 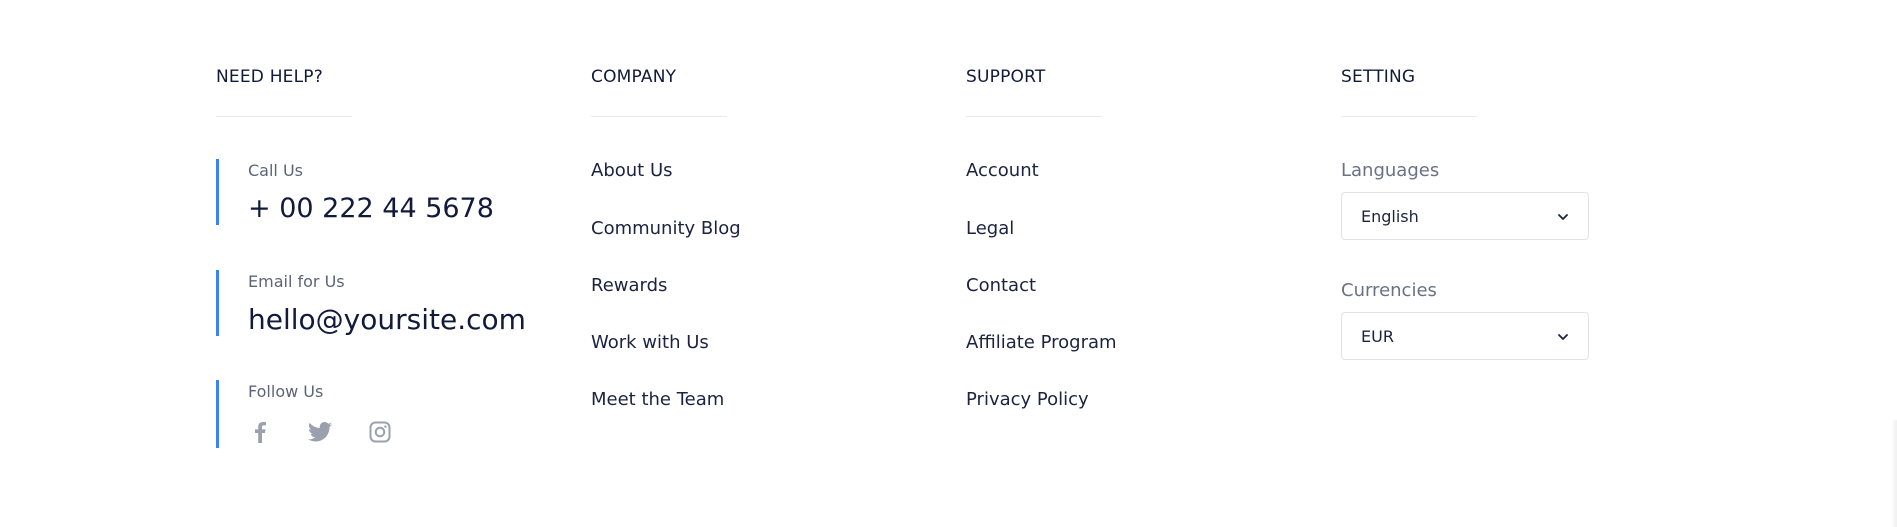 I want to click on currencies-label: Currencies, so click(x=1389, y=290).